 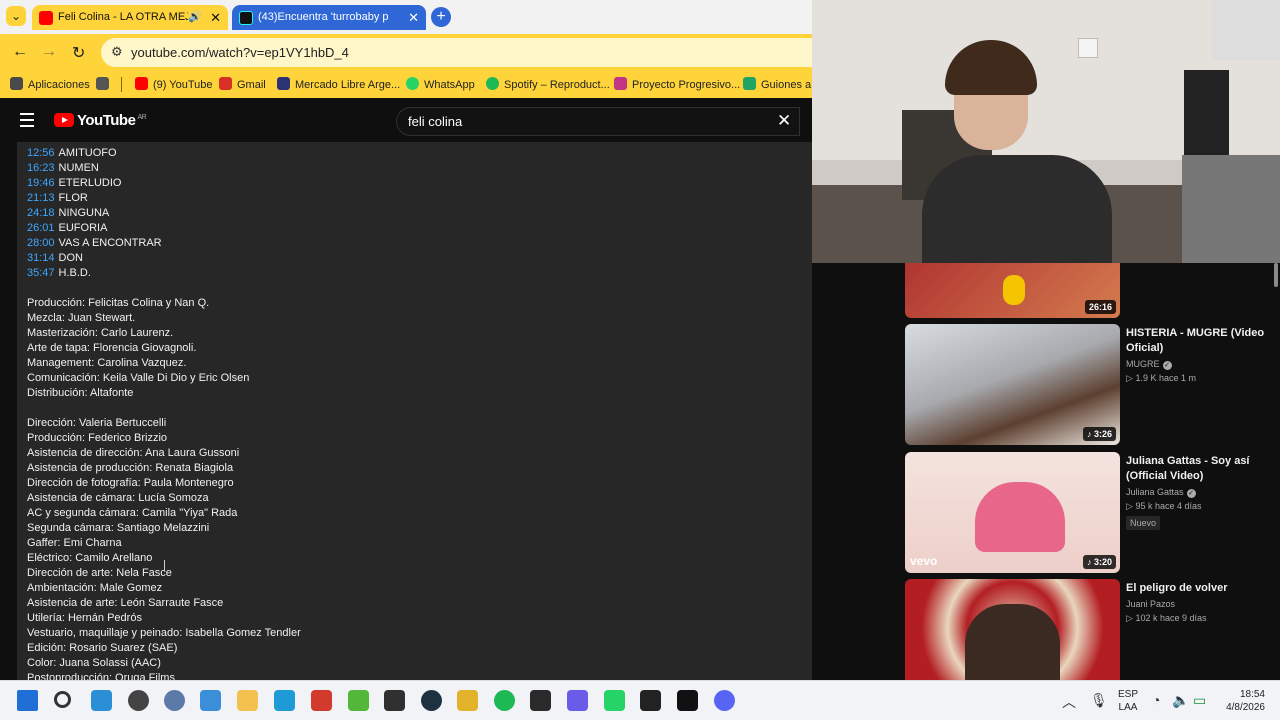 I want to click on timestamp-link: 19:46, so click(x=41, y=183).